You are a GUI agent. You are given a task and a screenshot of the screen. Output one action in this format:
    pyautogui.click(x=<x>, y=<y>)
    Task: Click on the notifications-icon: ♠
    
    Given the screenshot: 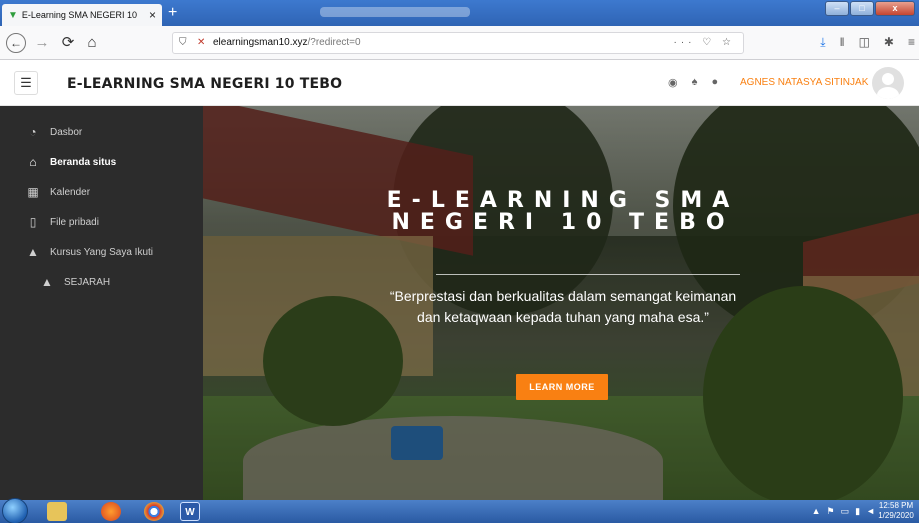 What is the action you would take?
    pyautogui.click(x=695, y=82)
    